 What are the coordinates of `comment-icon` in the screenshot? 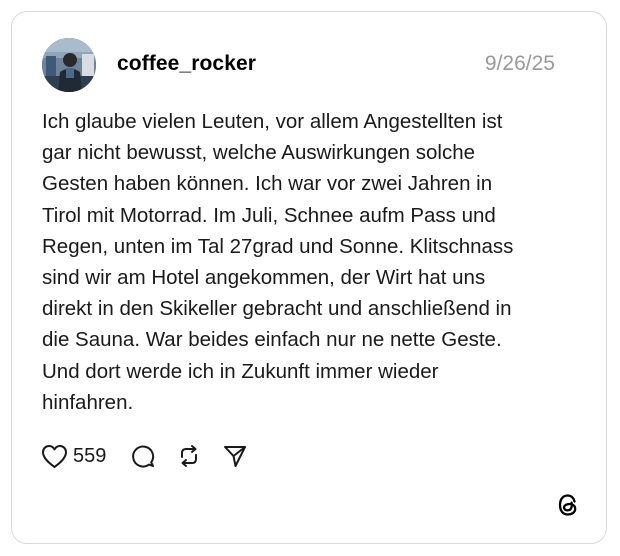 It's located at (143, 456).